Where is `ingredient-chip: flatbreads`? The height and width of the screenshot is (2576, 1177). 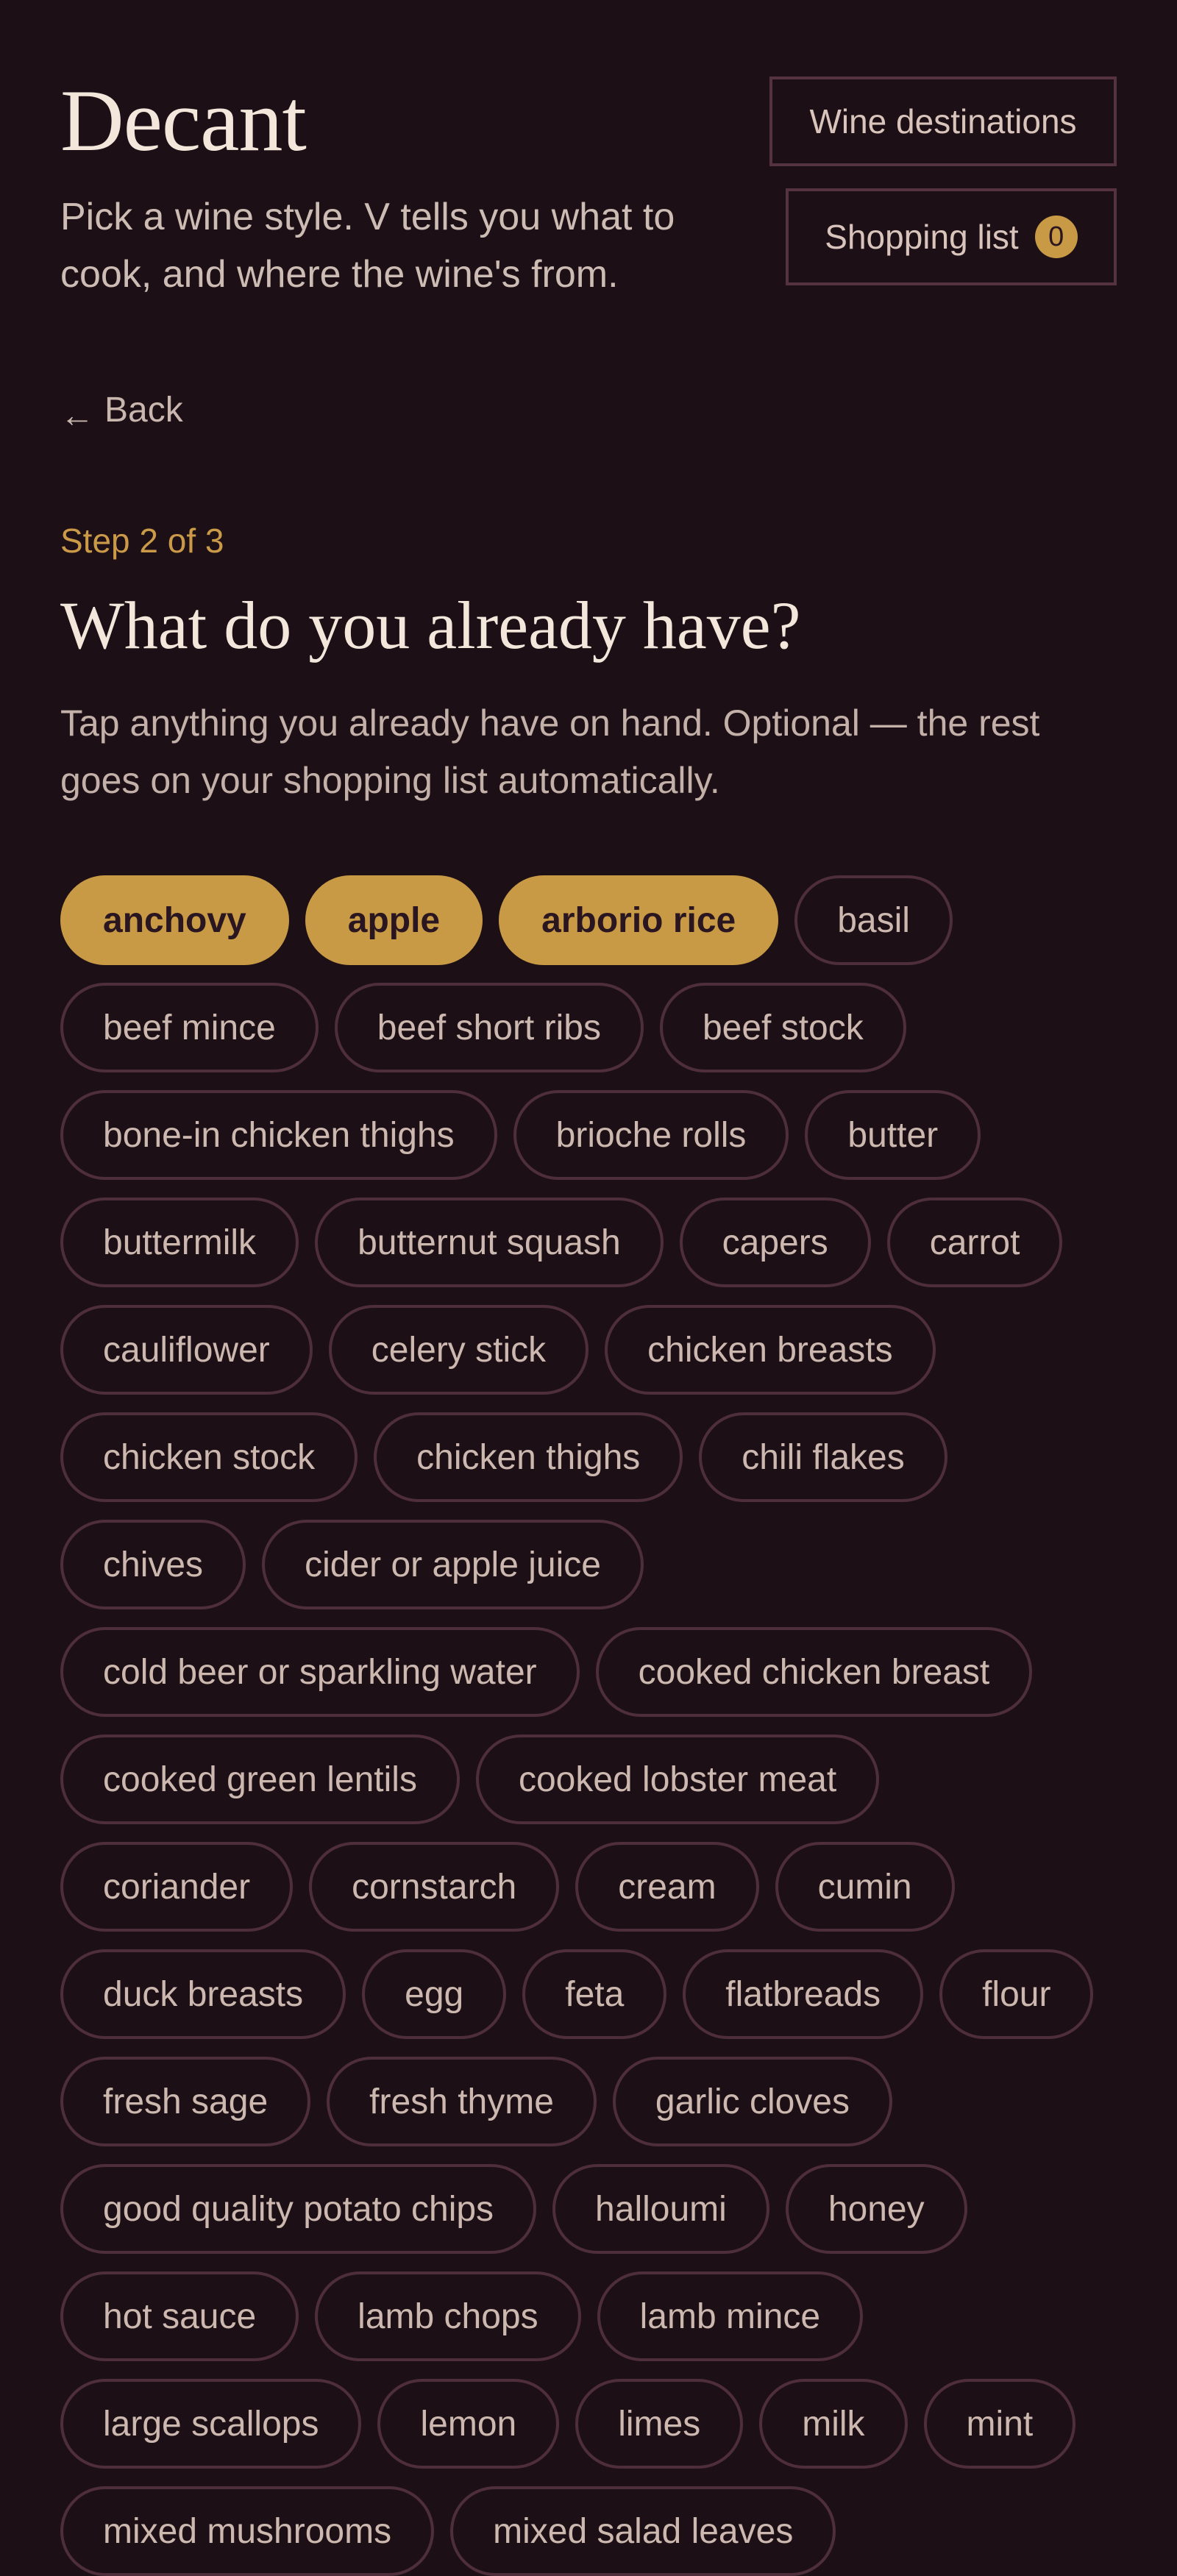
ingredient-chip: flatbreads is located at coordinates (803, 1994).